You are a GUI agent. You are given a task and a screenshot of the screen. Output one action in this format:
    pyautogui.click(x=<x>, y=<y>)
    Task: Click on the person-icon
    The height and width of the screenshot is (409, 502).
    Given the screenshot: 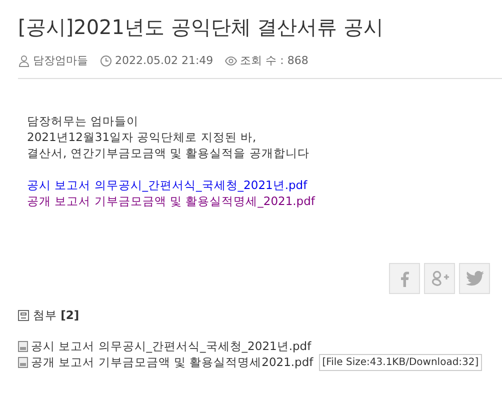 What is the action you would take?
    pyautogui.click(x=24, y=60)
    